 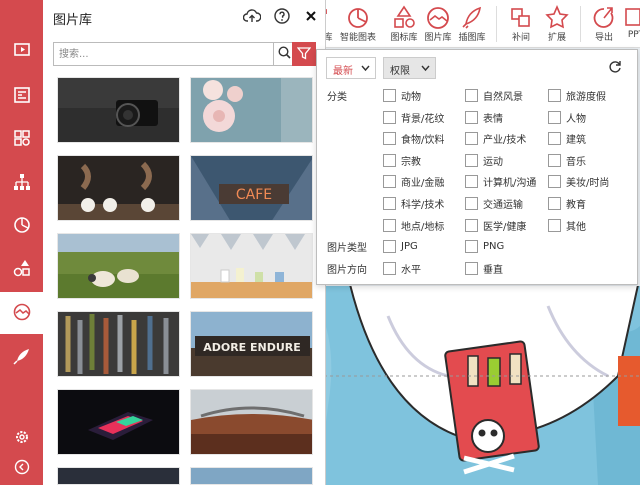 I want to click on filter-option: 食物/饮料, so click(x=413, y=138).